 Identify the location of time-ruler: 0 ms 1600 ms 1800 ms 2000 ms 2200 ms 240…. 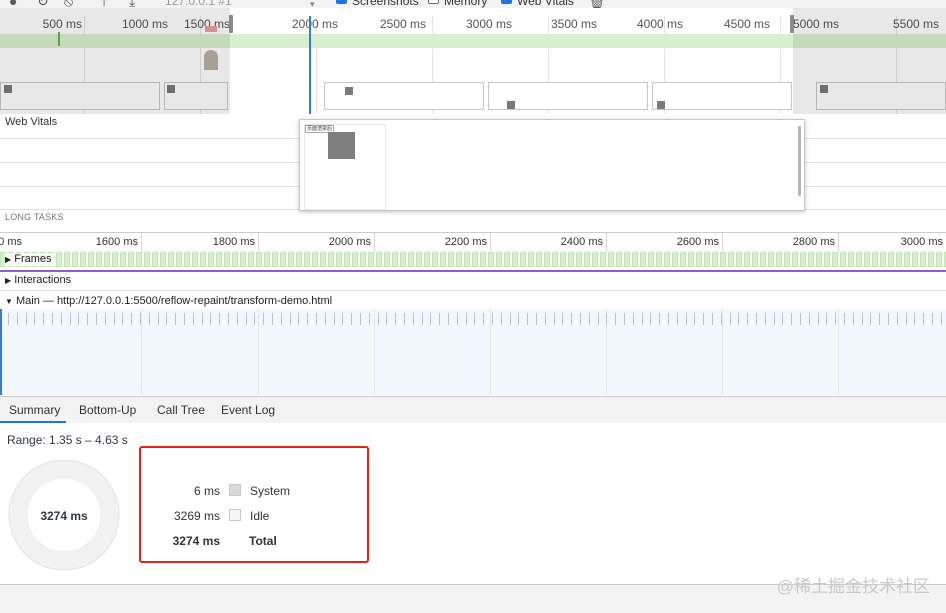
(473, 242).